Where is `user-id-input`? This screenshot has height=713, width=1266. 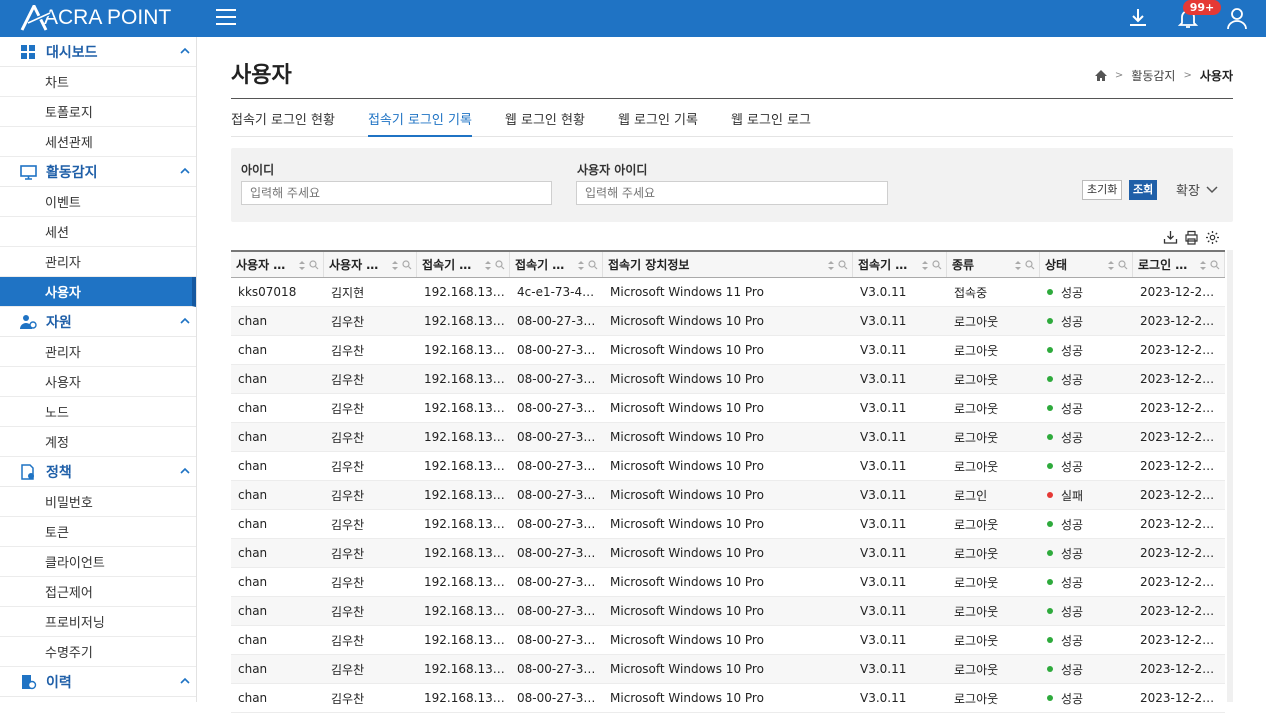 user-id-input is located at coordinates (732, 193).